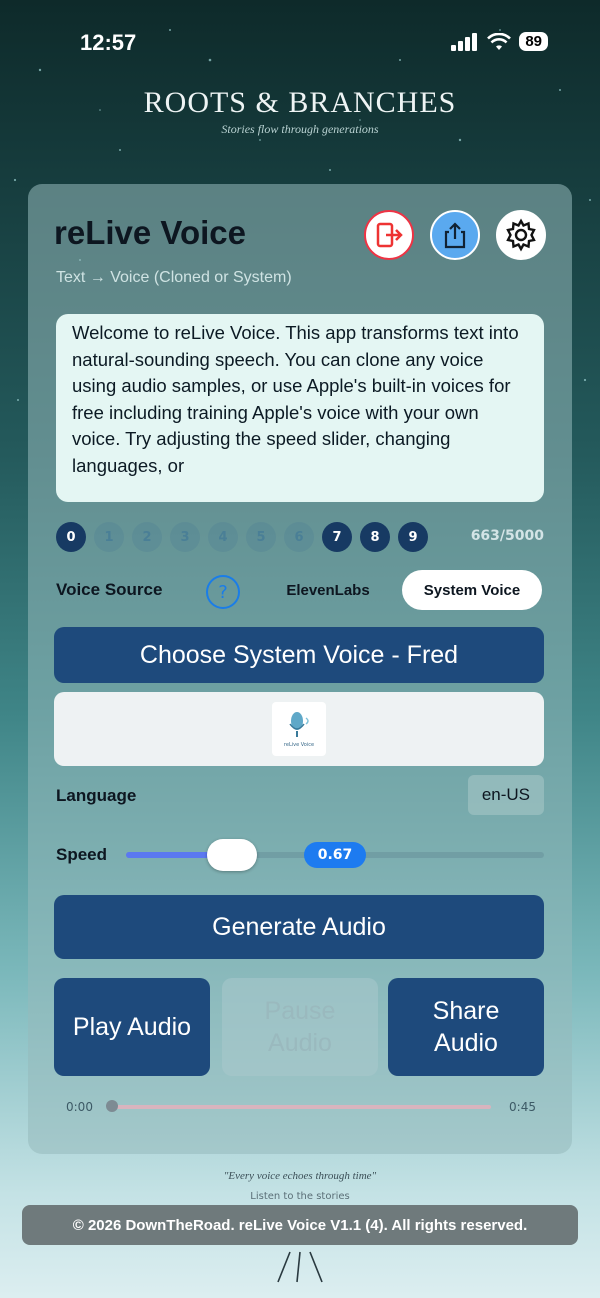 This screenshot has width=600, height=1298. Describe the element at coordinates (150, 232) in the screenshot. I see `app-title: reLive Voice` at that location.